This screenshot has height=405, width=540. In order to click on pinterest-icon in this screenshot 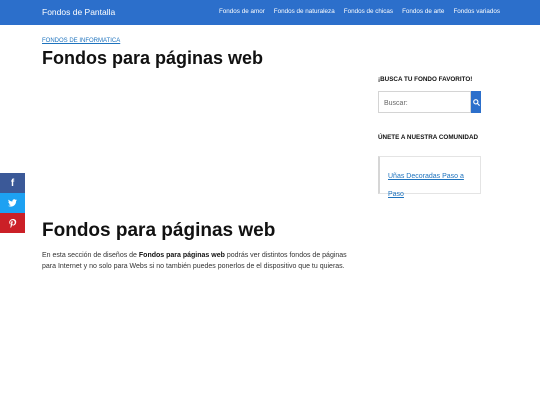, I will do `click(12, 223)`.